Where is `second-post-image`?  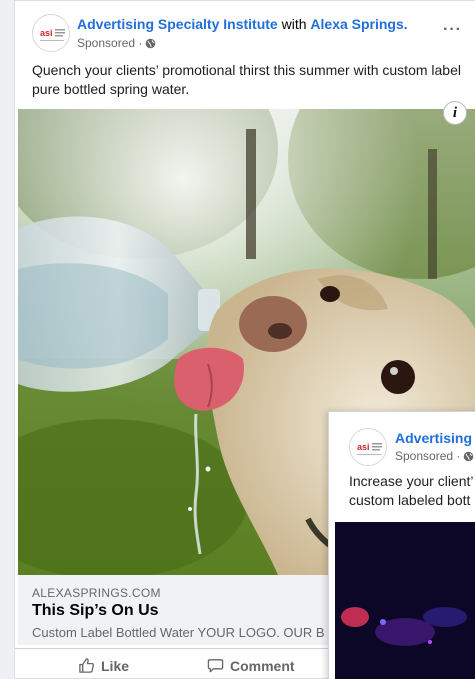 second-post-image is located at coordinates (405, 600).